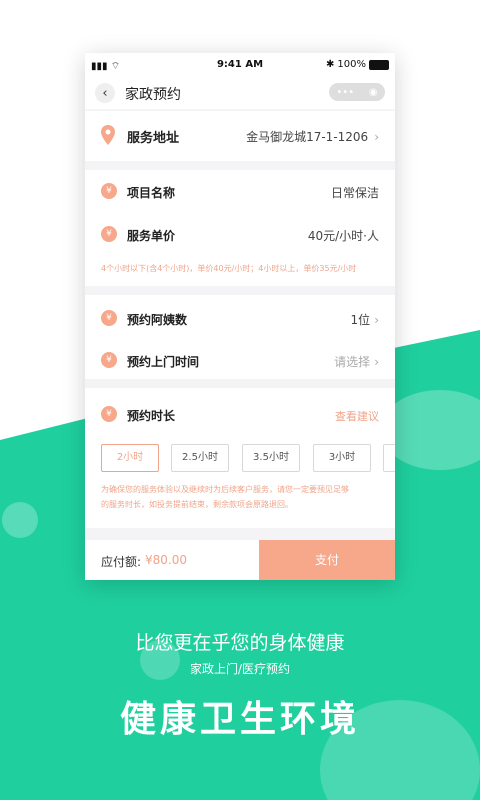 The width and height of the screenshot is (480, 800). I want to click on address-card: 服务地址 金马御龙城17-1-1206 ›, so click(240, 136).